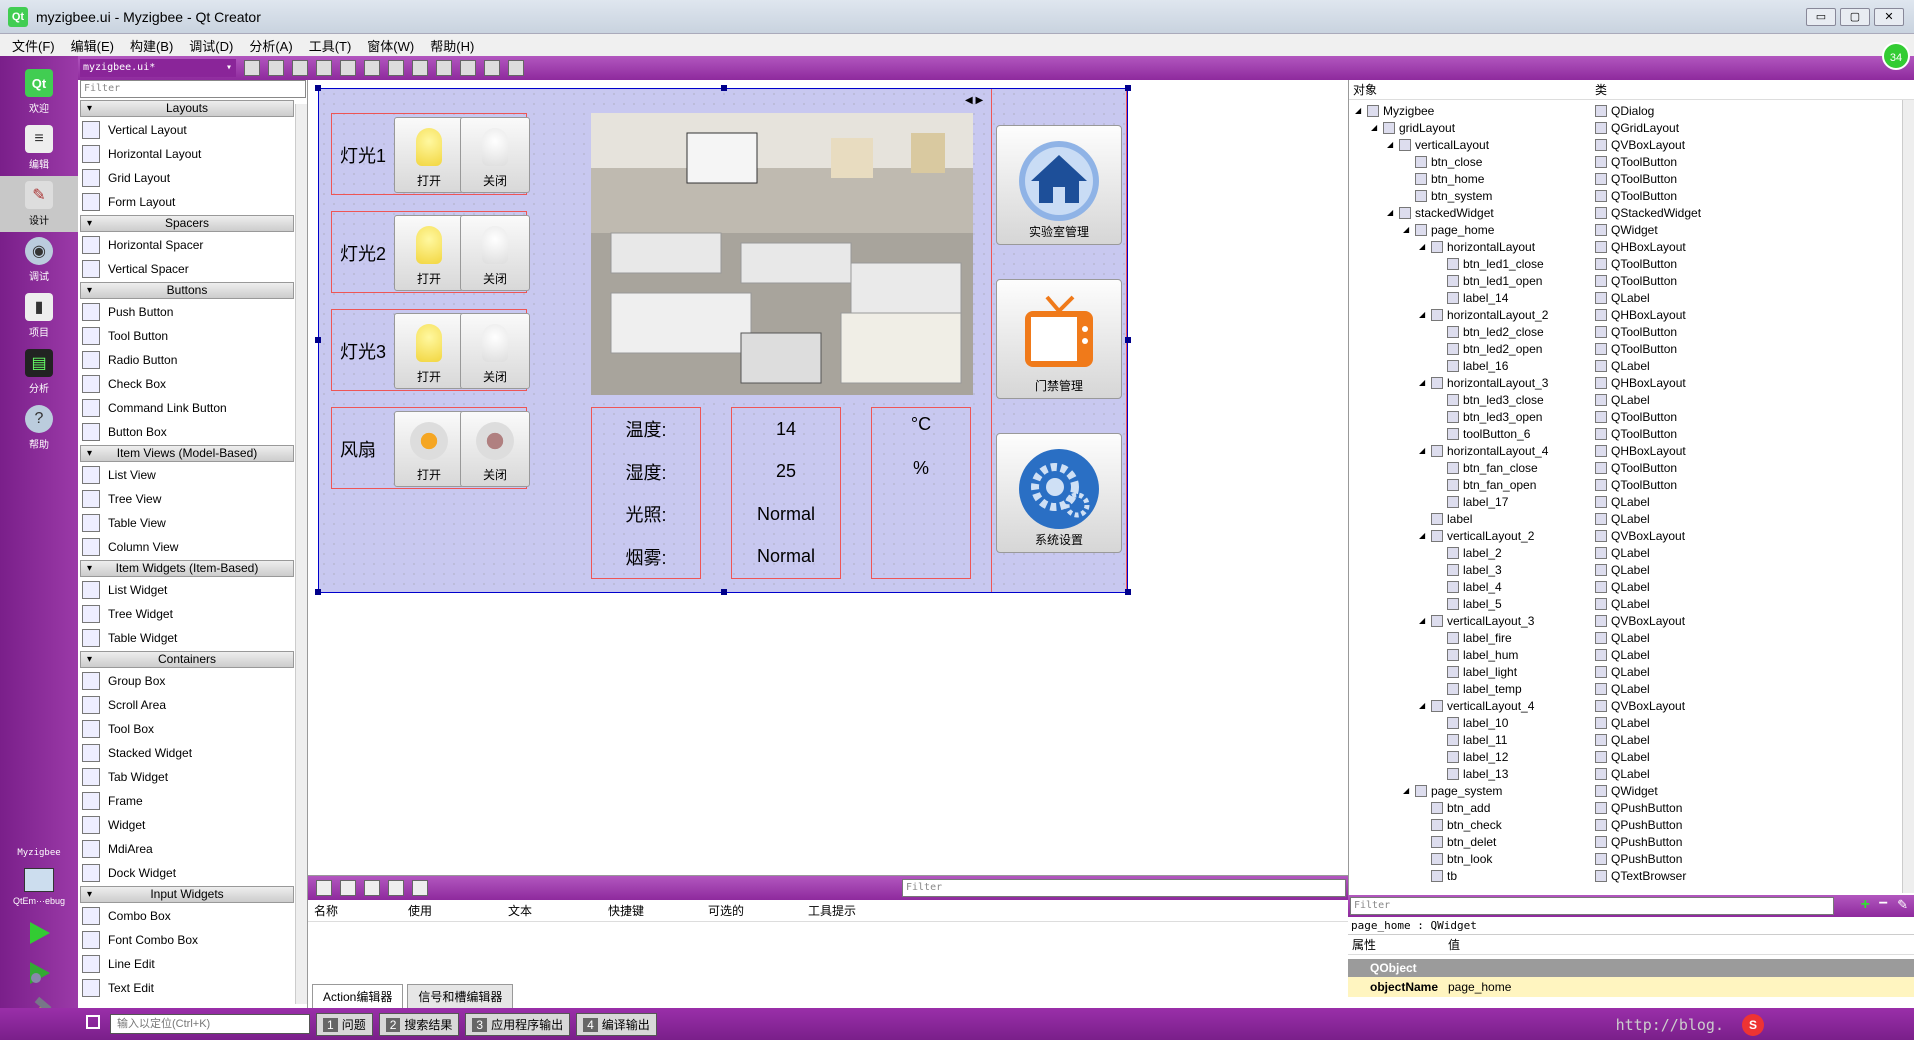 The height and width of the screenshot is (1040, 1914). What do you see at coordinates (444, 68) in the screenshot?
I see `layout-form-icon` at bounding box center [444, 68].